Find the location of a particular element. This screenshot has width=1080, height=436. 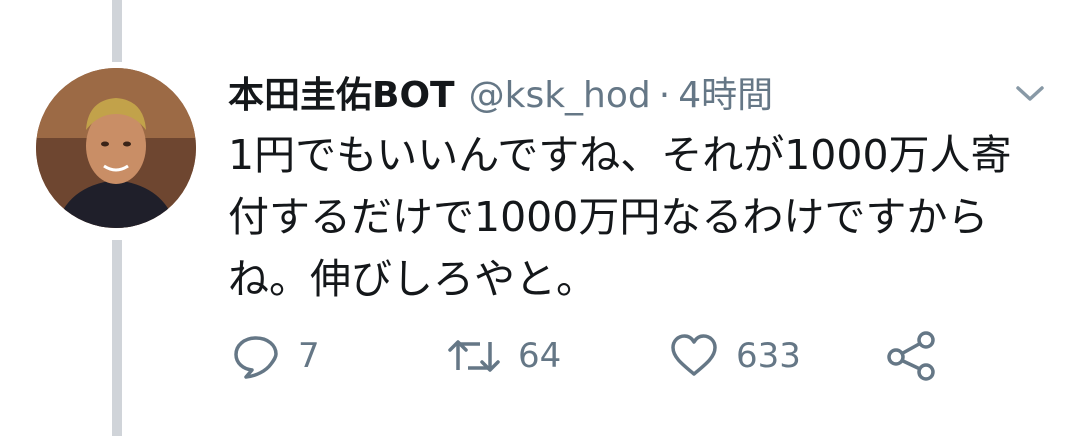

heart-icon is located at coordinates (694, 355).